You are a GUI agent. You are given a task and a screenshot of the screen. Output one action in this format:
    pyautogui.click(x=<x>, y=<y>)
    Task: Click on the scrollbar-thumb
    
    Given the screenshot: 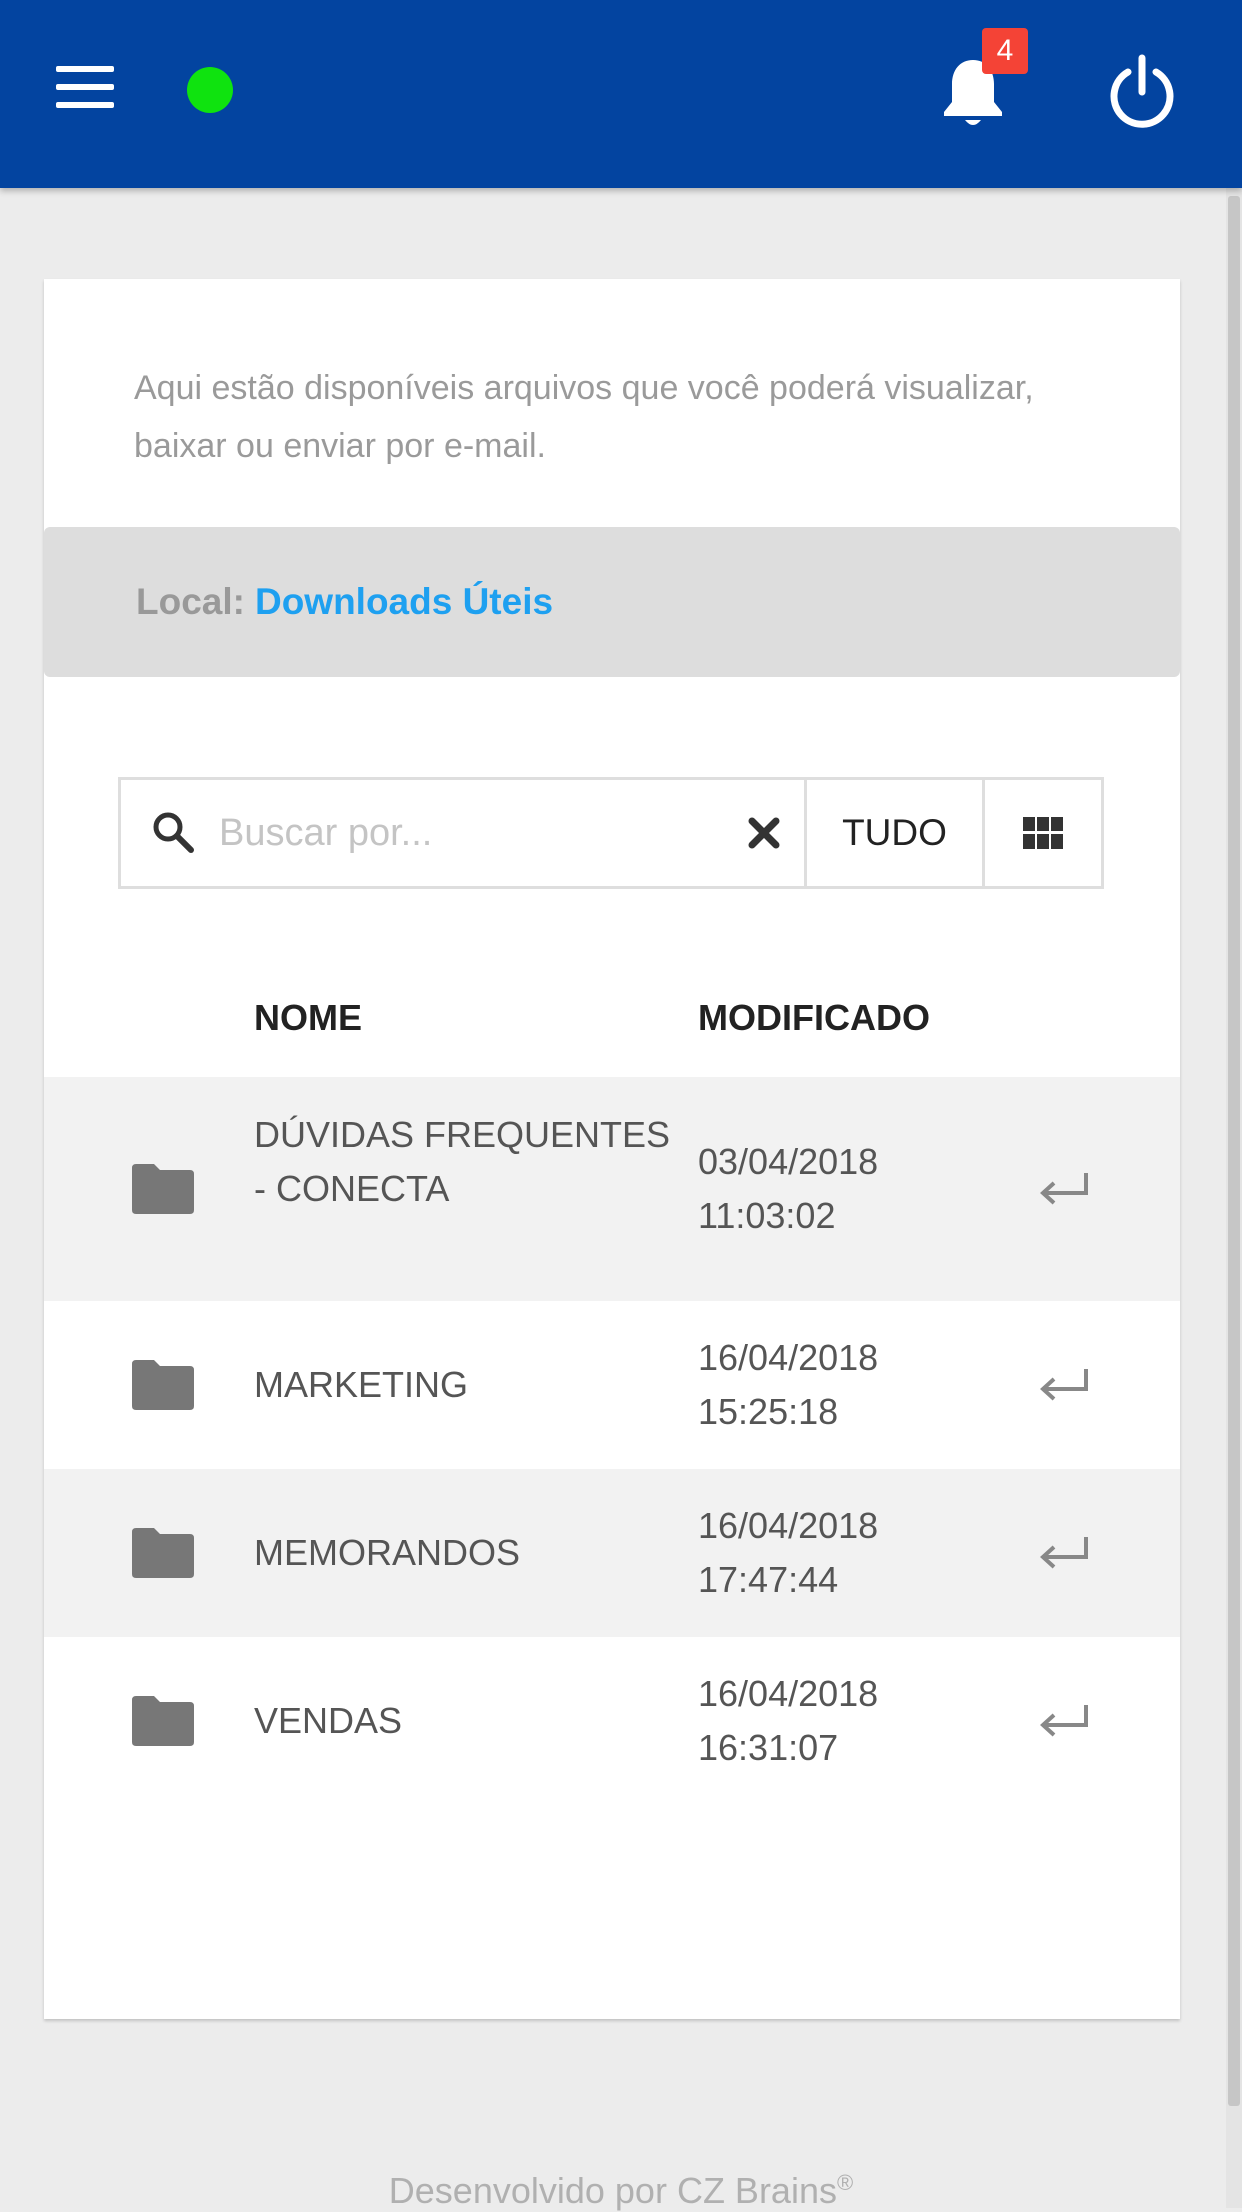 What is the action you would take?
    pyautogui.click(x=1234, y=1151)
    